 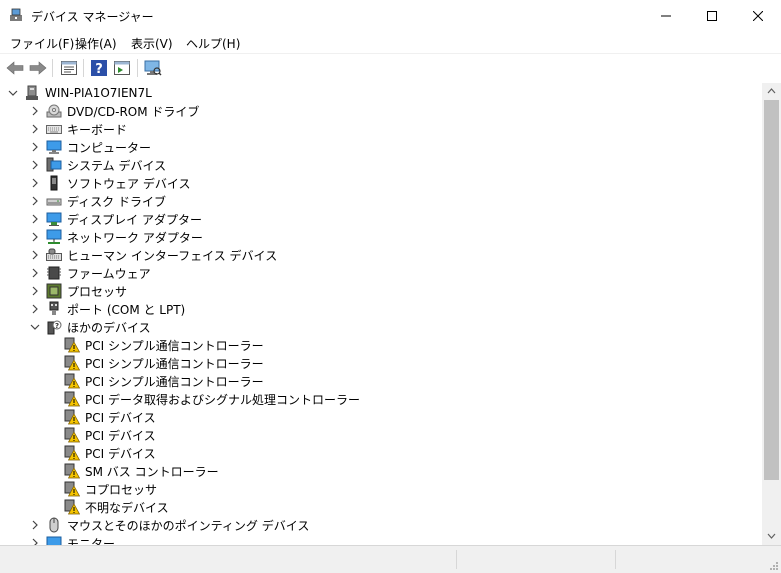 What do you see at coordinates (110, 489) in the screenshot?
I see `tree-device-item: コプロセッサ` at bounding box center [110, 489].